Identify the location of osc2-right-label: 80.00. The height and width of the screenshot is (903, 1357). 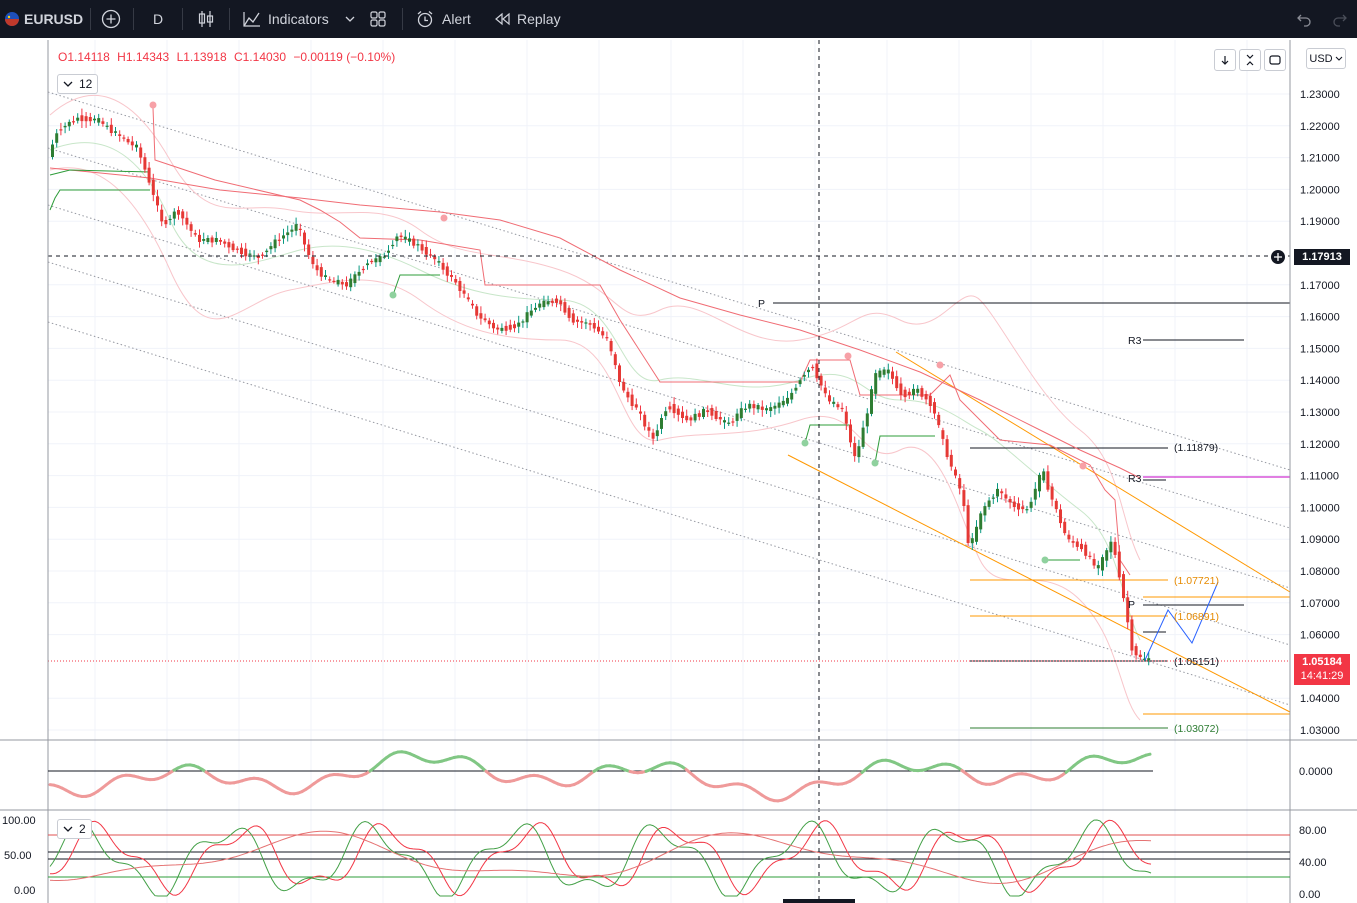
(1313, 831).